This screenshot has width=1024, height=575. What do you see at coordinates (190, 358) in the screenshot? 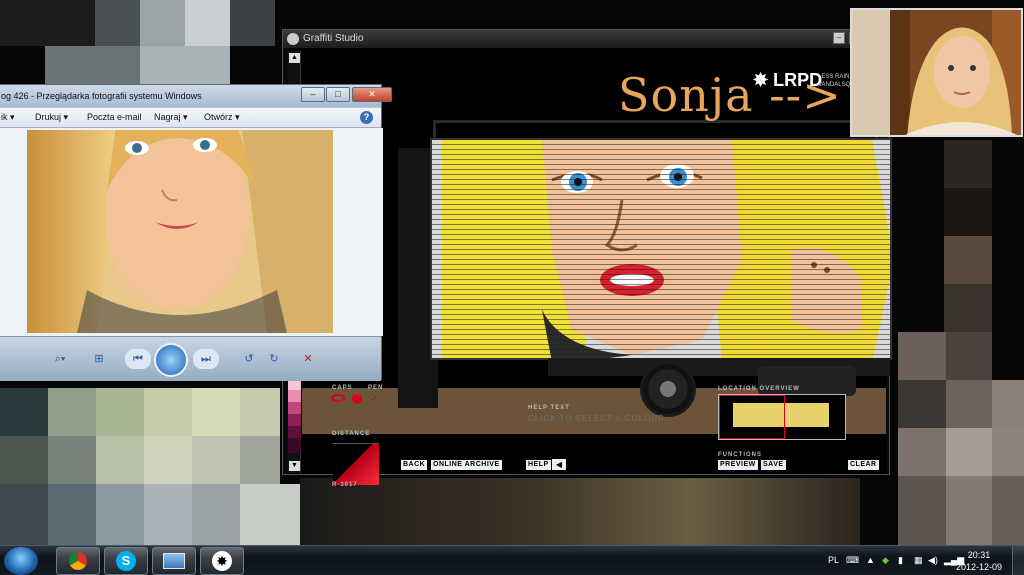
I see `photo-viewer-toolbar: ⌕▾ ⊞ ⏮ ⏭ ↺ ↻ ✕` at bounding box center [190, 358].